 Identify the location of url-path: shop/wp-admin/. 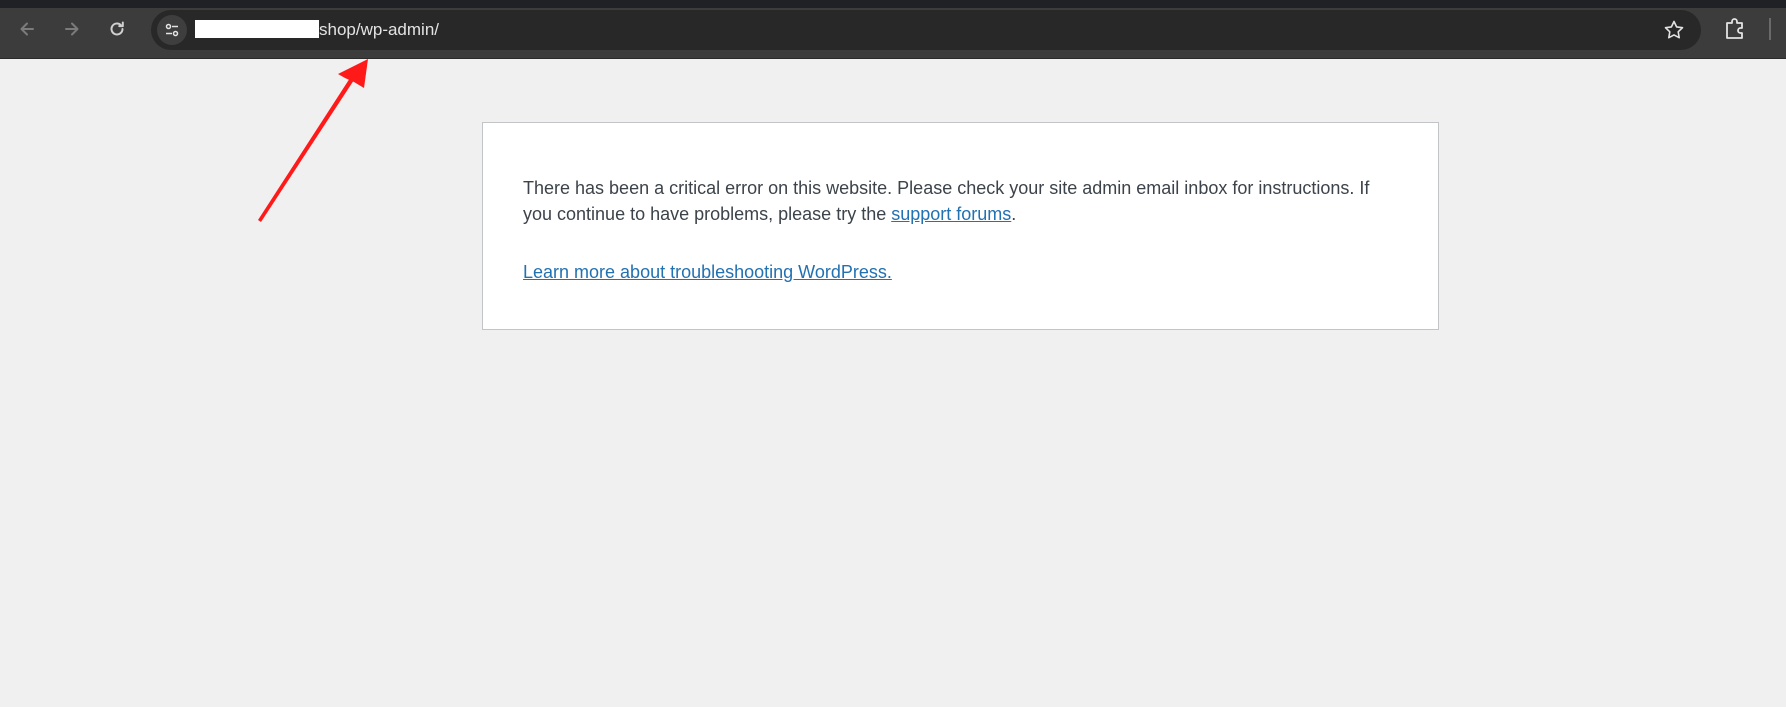
(379, 29).